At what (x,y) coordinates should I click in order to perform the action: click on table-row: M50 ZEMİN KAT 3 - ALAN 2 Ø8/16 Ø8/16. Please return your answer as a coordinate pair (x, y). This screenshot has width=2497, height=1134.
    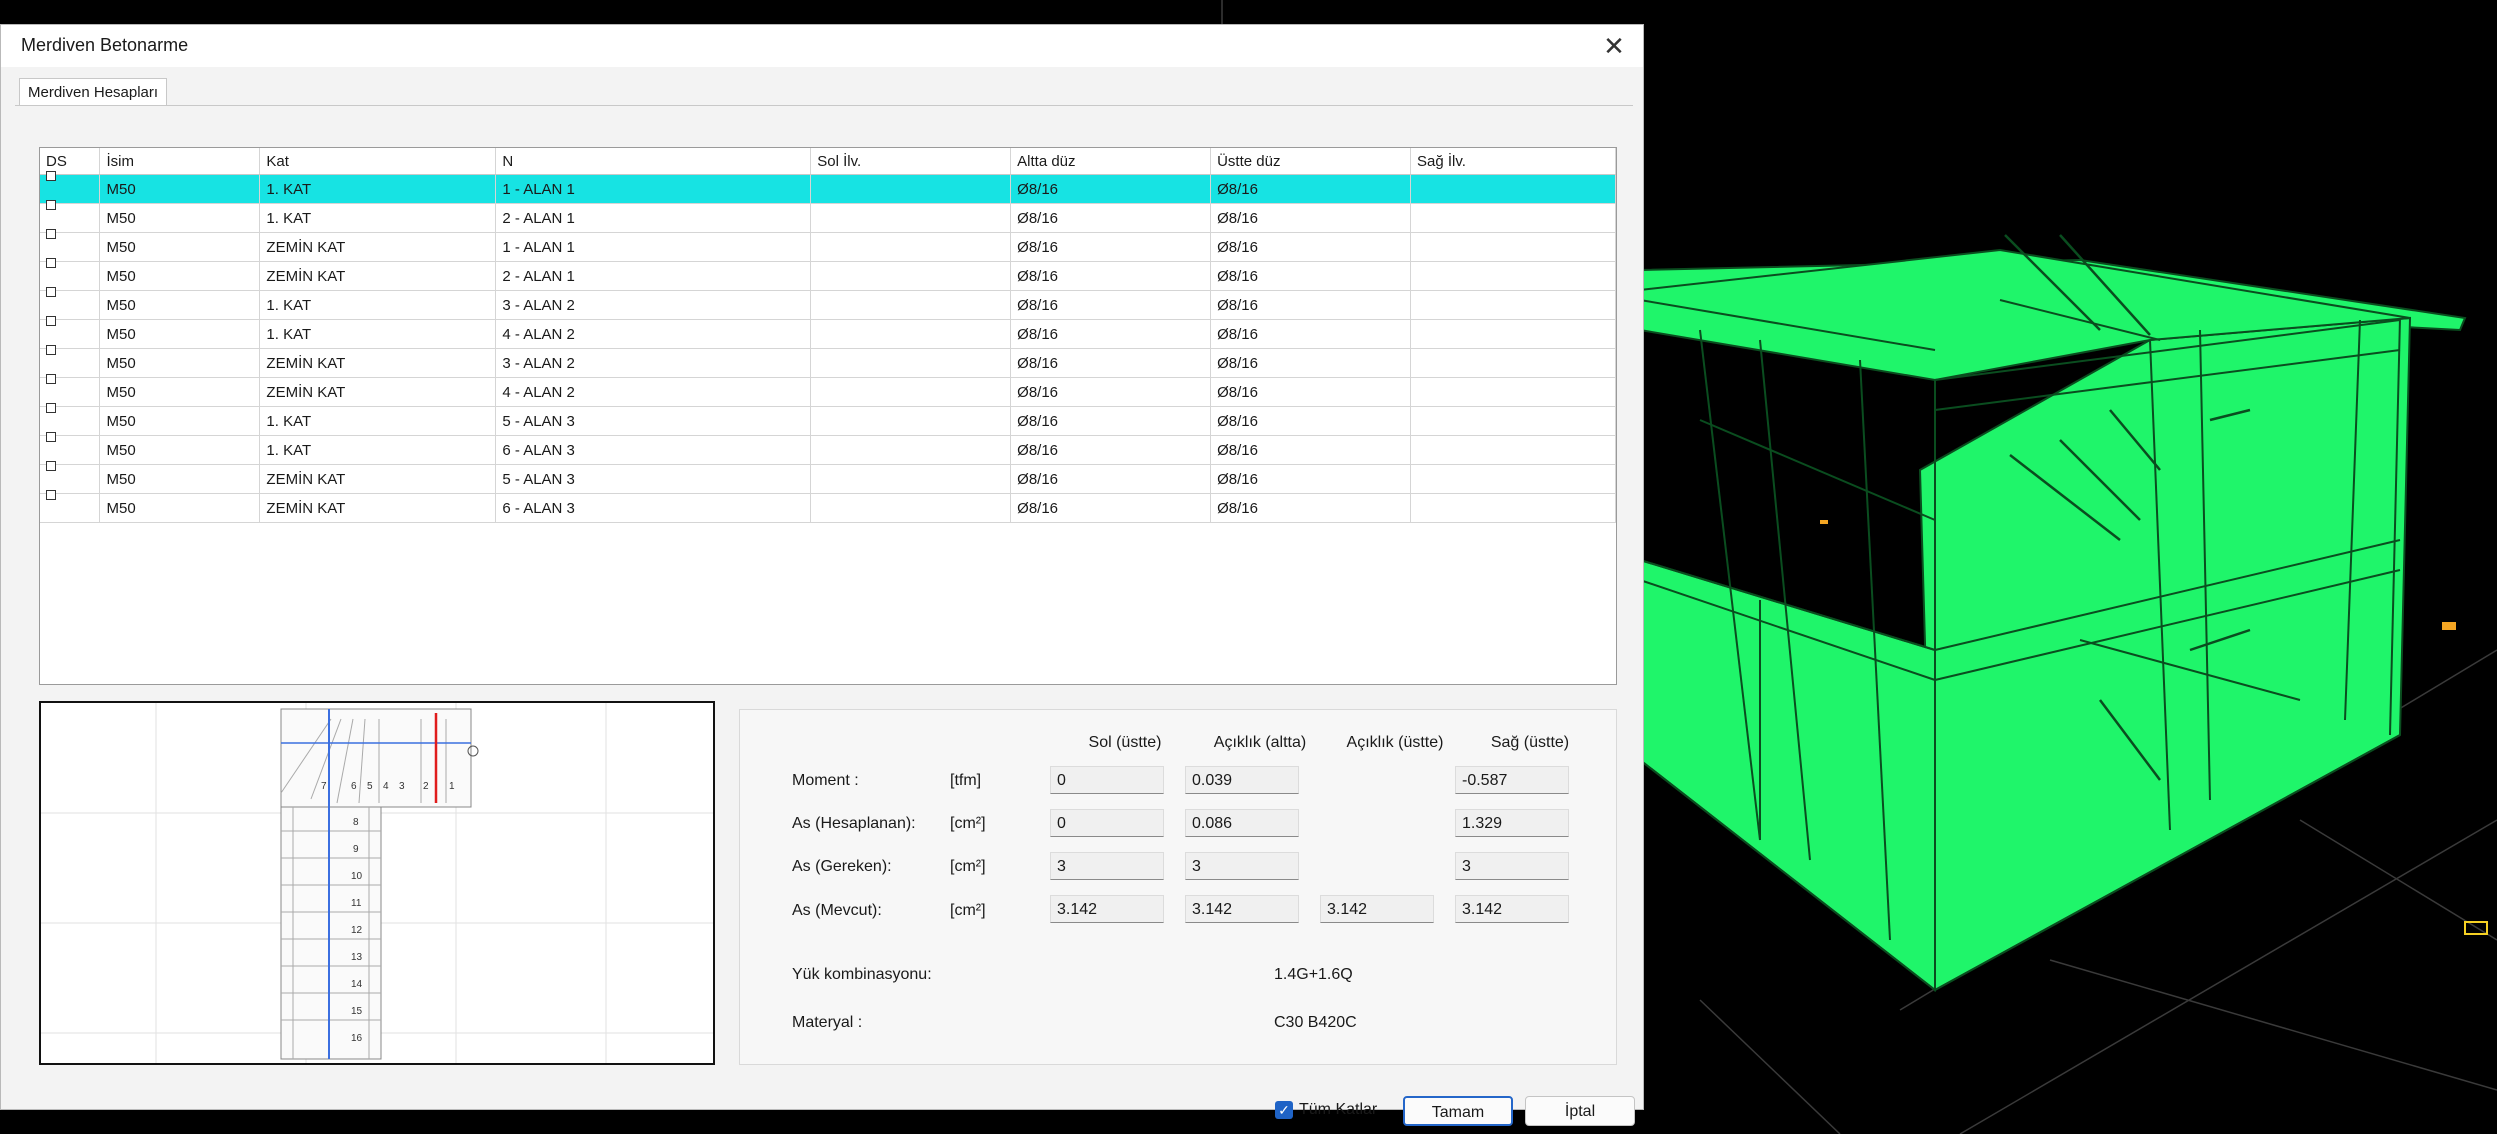
    Looking at the image, I should click on (828, 361).